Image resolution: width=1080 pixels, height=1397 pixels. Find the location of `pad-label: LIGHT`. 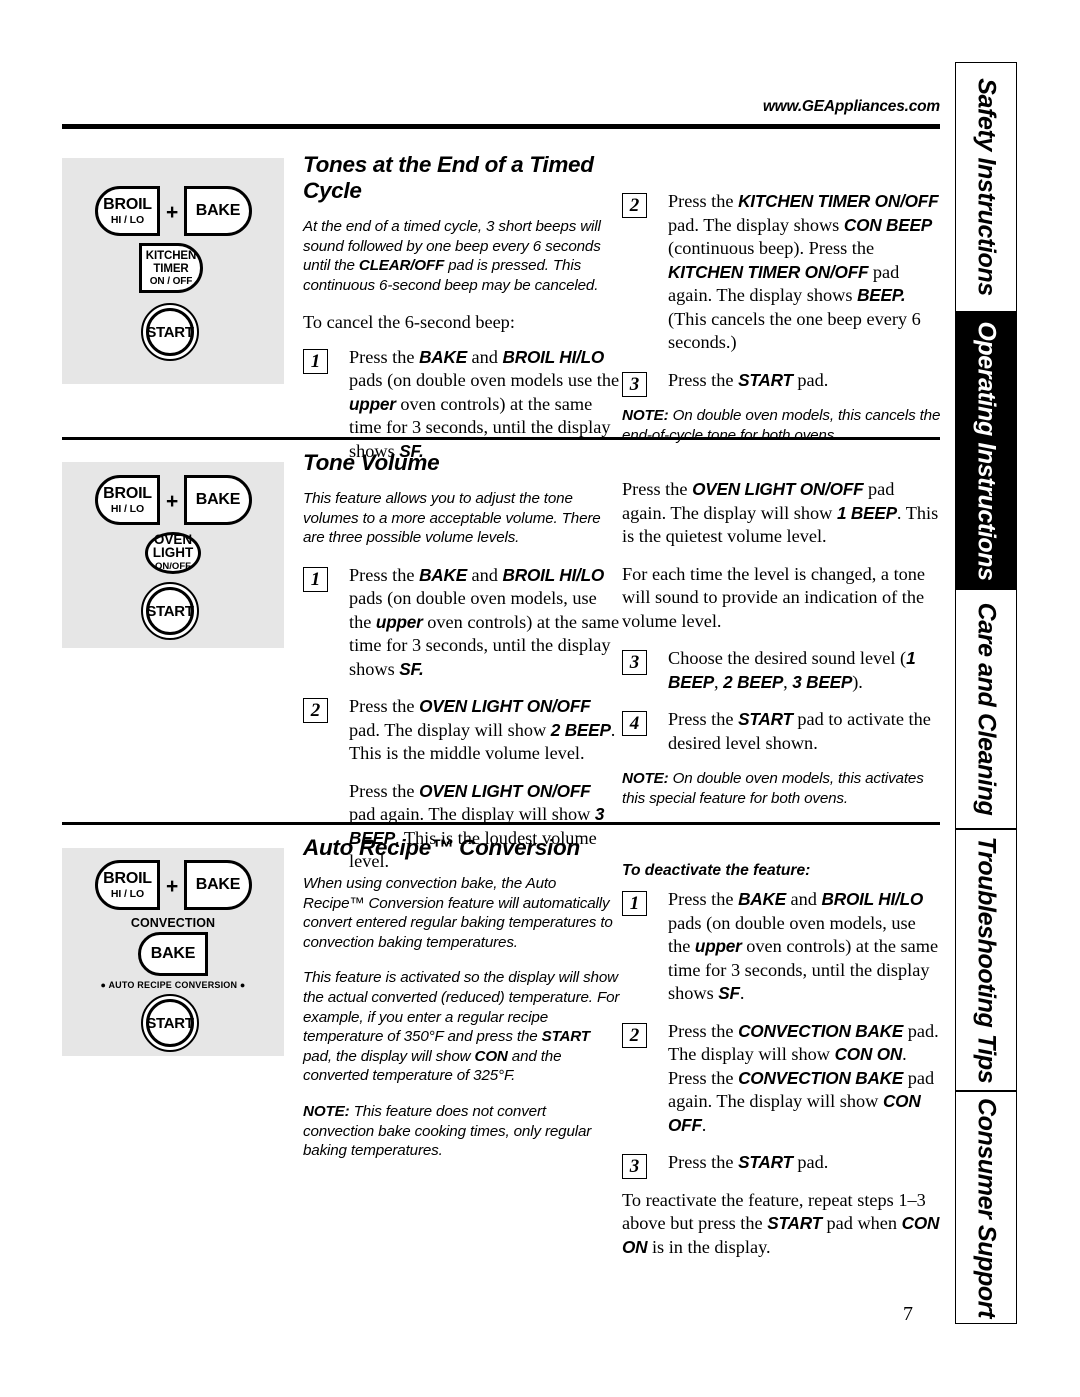

pad-label: LIGHT is located at coordinates (173, 553).